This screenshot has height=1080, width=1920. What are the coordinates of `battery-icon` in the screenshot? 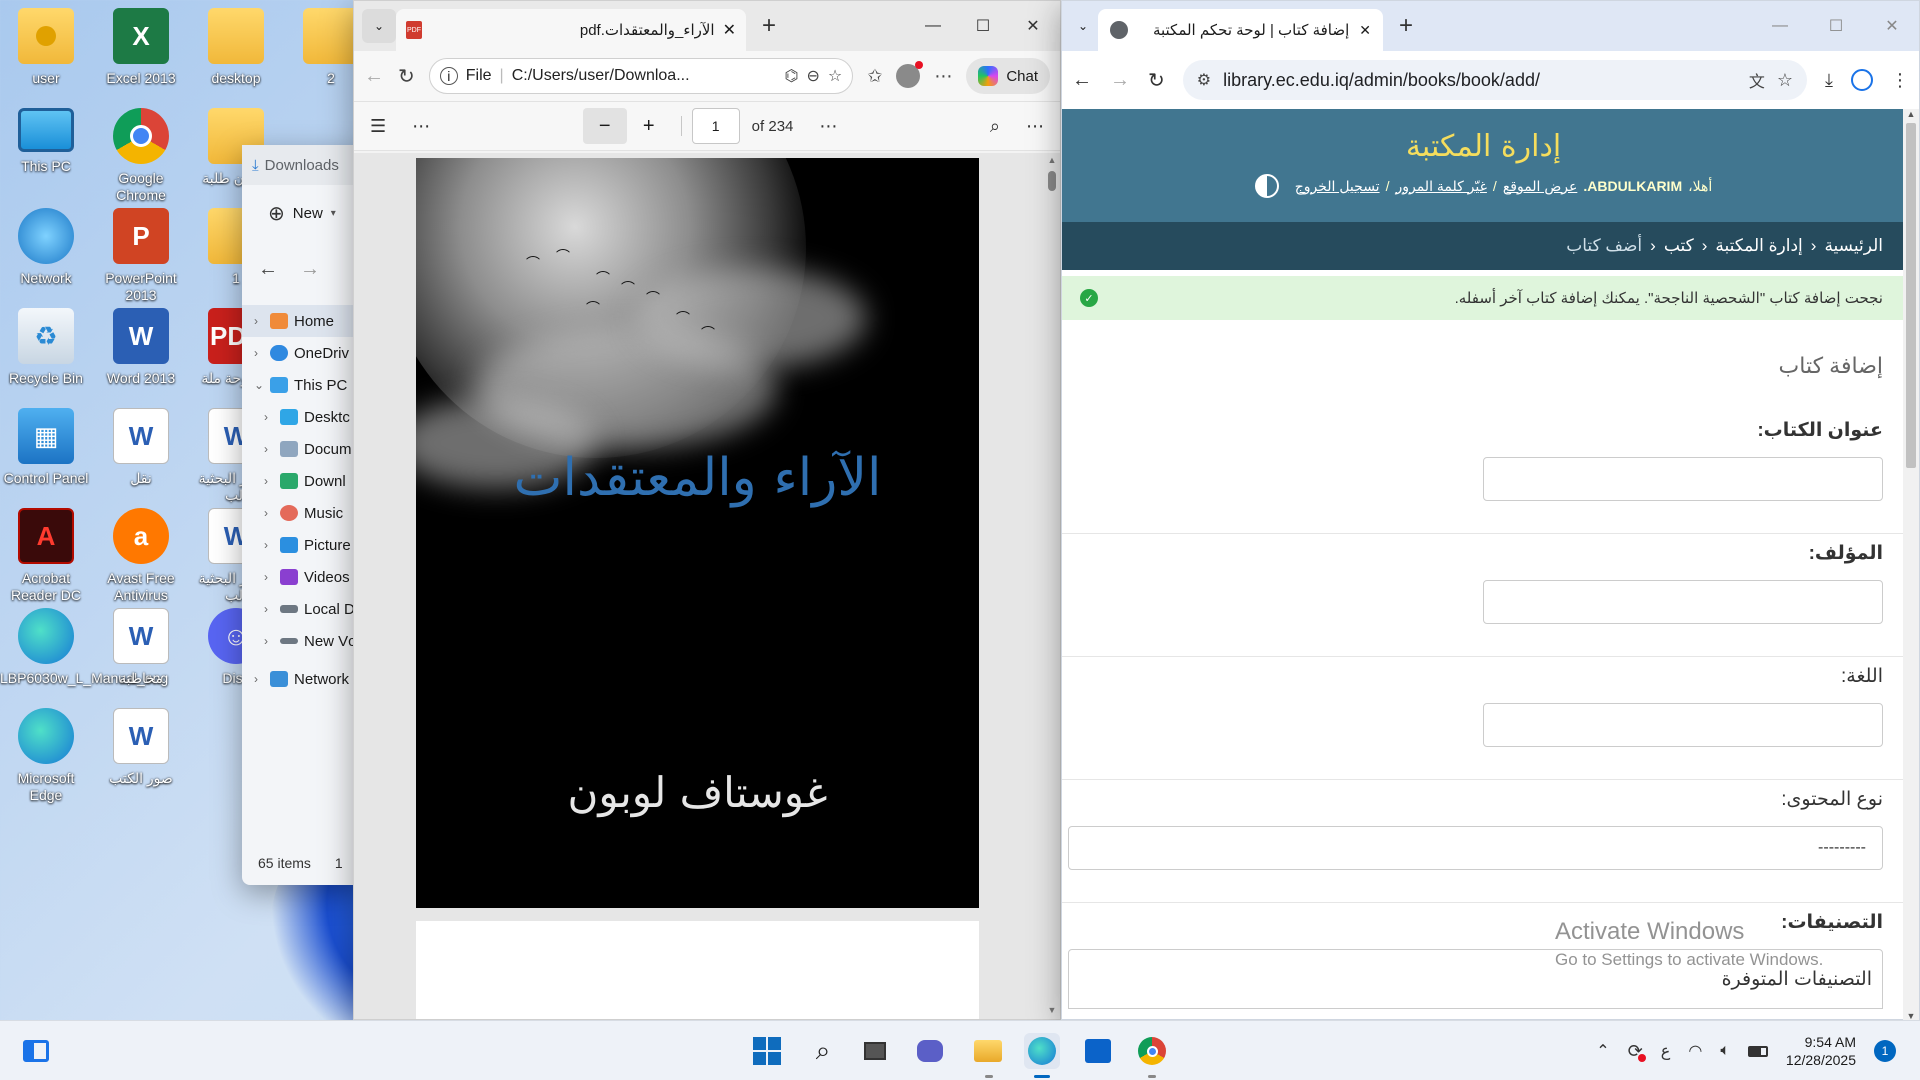 It's located at (1757, 1051).